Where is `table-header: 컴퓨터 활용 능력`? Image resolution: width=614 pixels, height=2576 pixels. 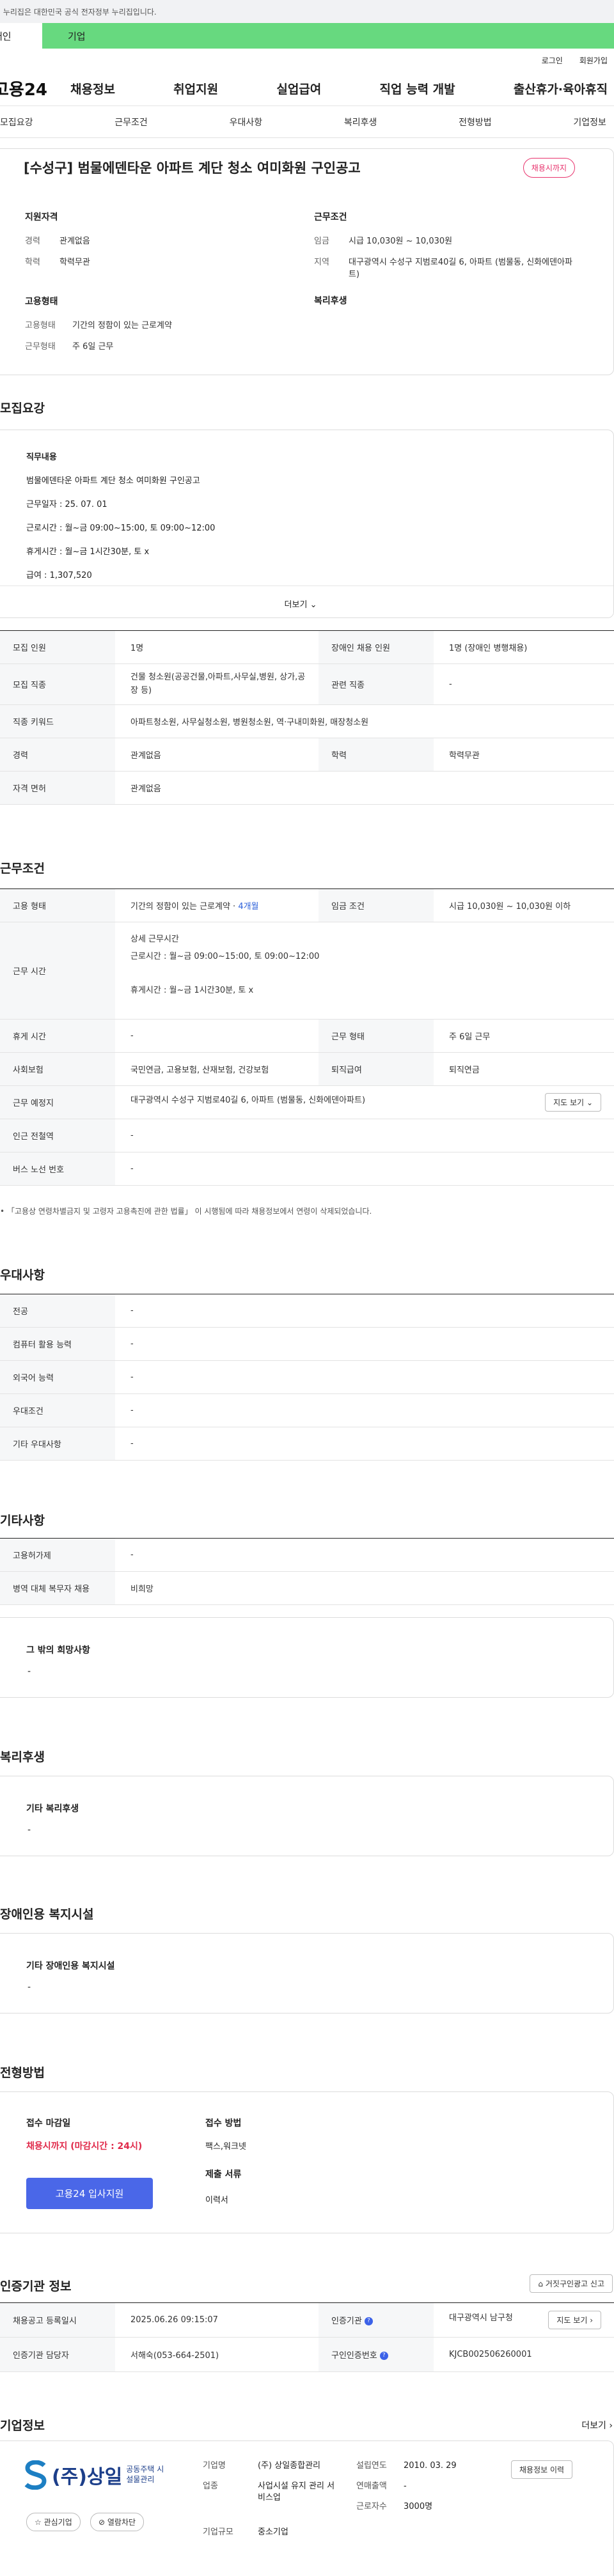 table-header: 컴퓨터 활용 능력 is located at coordinates (57, 1344).